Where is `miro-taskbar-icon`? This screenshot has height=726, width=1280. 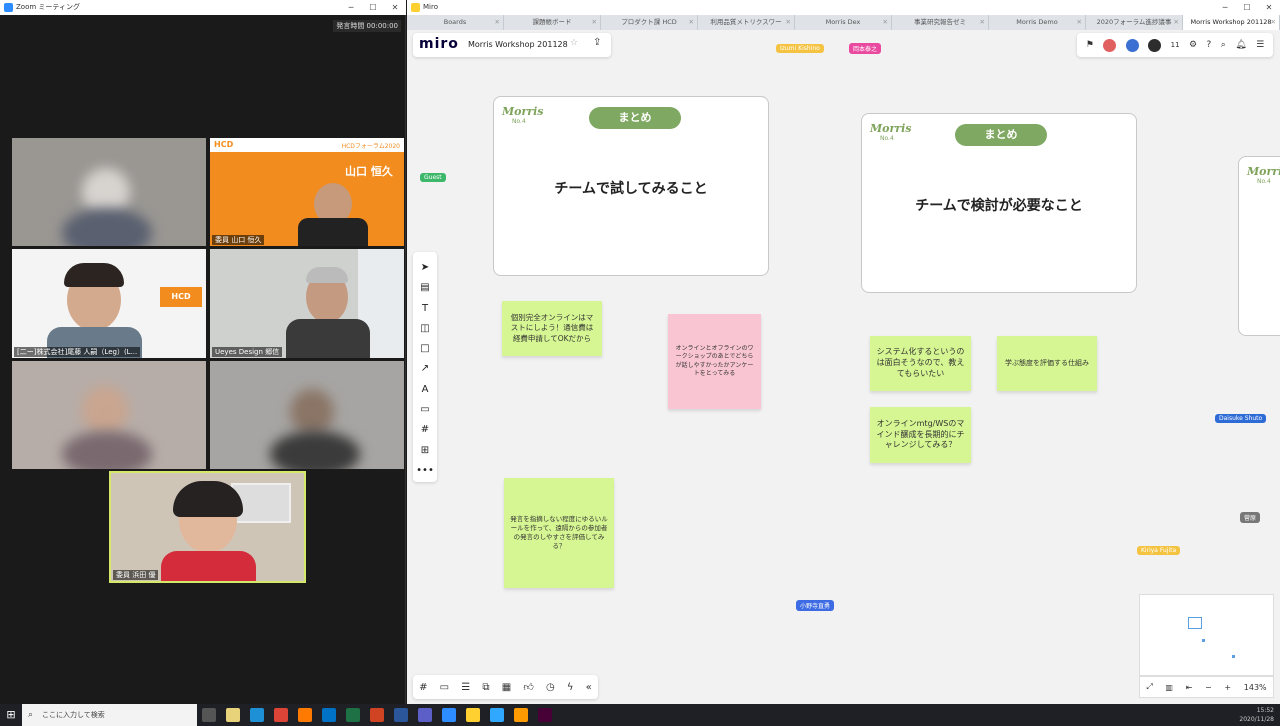 miro-taskbar-icon is located at coordinates (473, 715).